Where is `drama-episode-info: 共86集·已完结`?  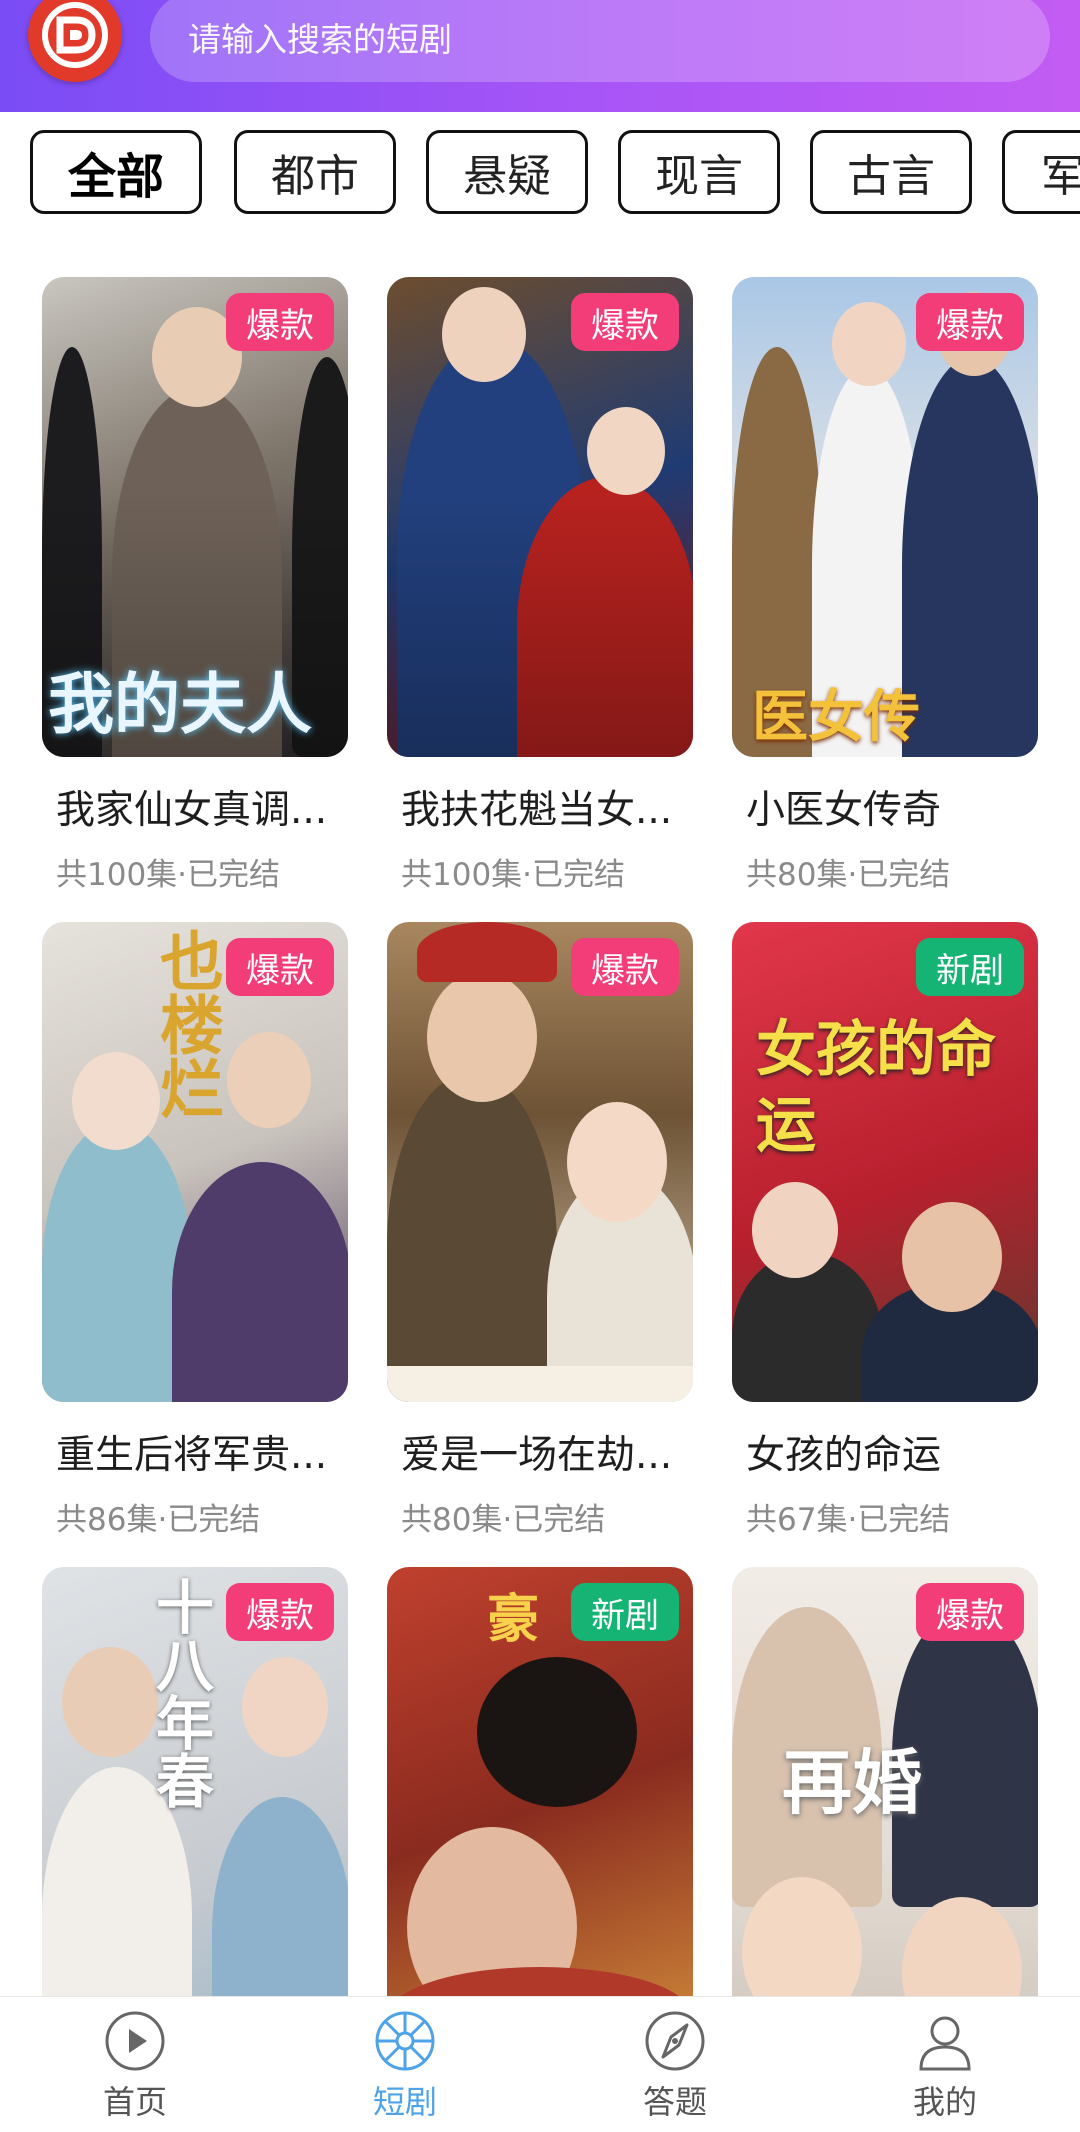
drama-episode-info: 共86集·已完结 is located at coordinates (158, 1520).